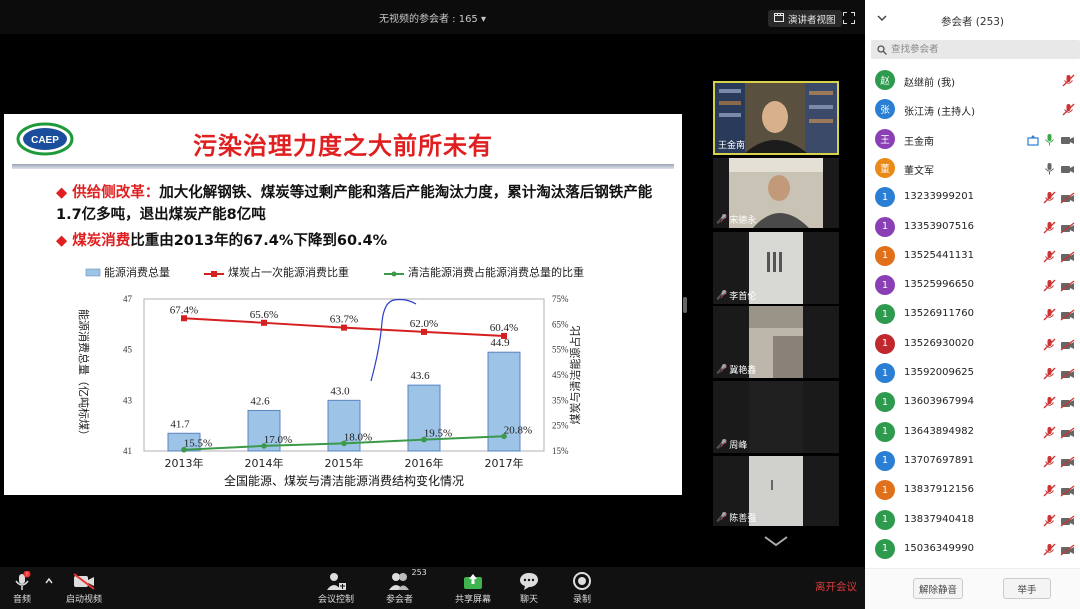 The image size is (1080, 609). I want to click on start-video-button: 启动视频, so click(84, 587).